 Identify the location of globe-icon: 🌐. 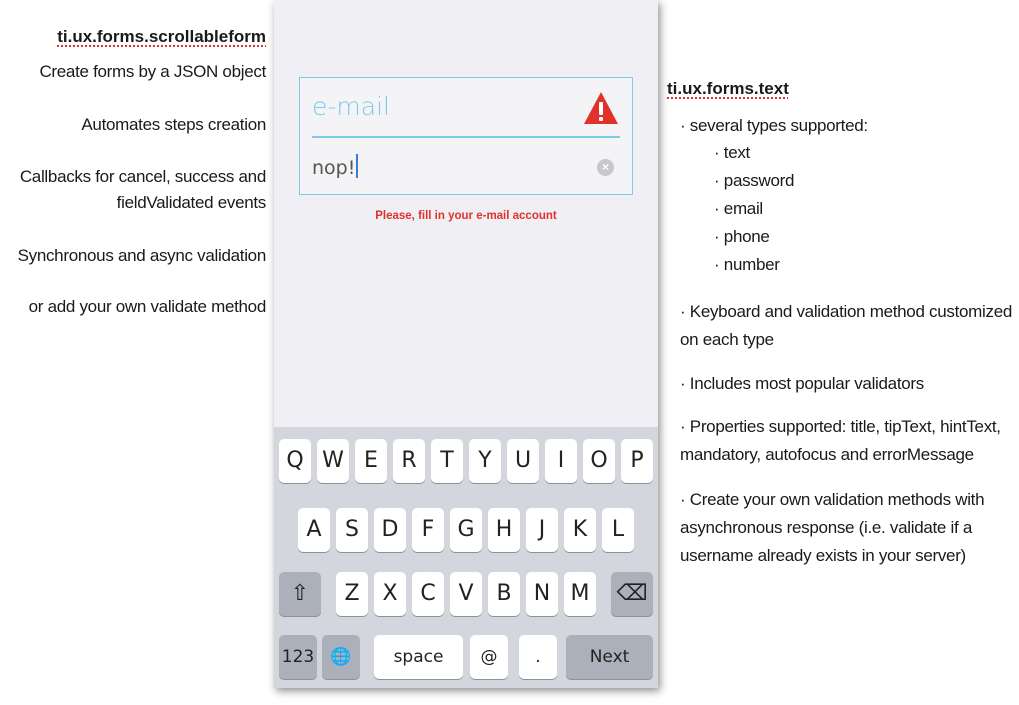
(341, 657).